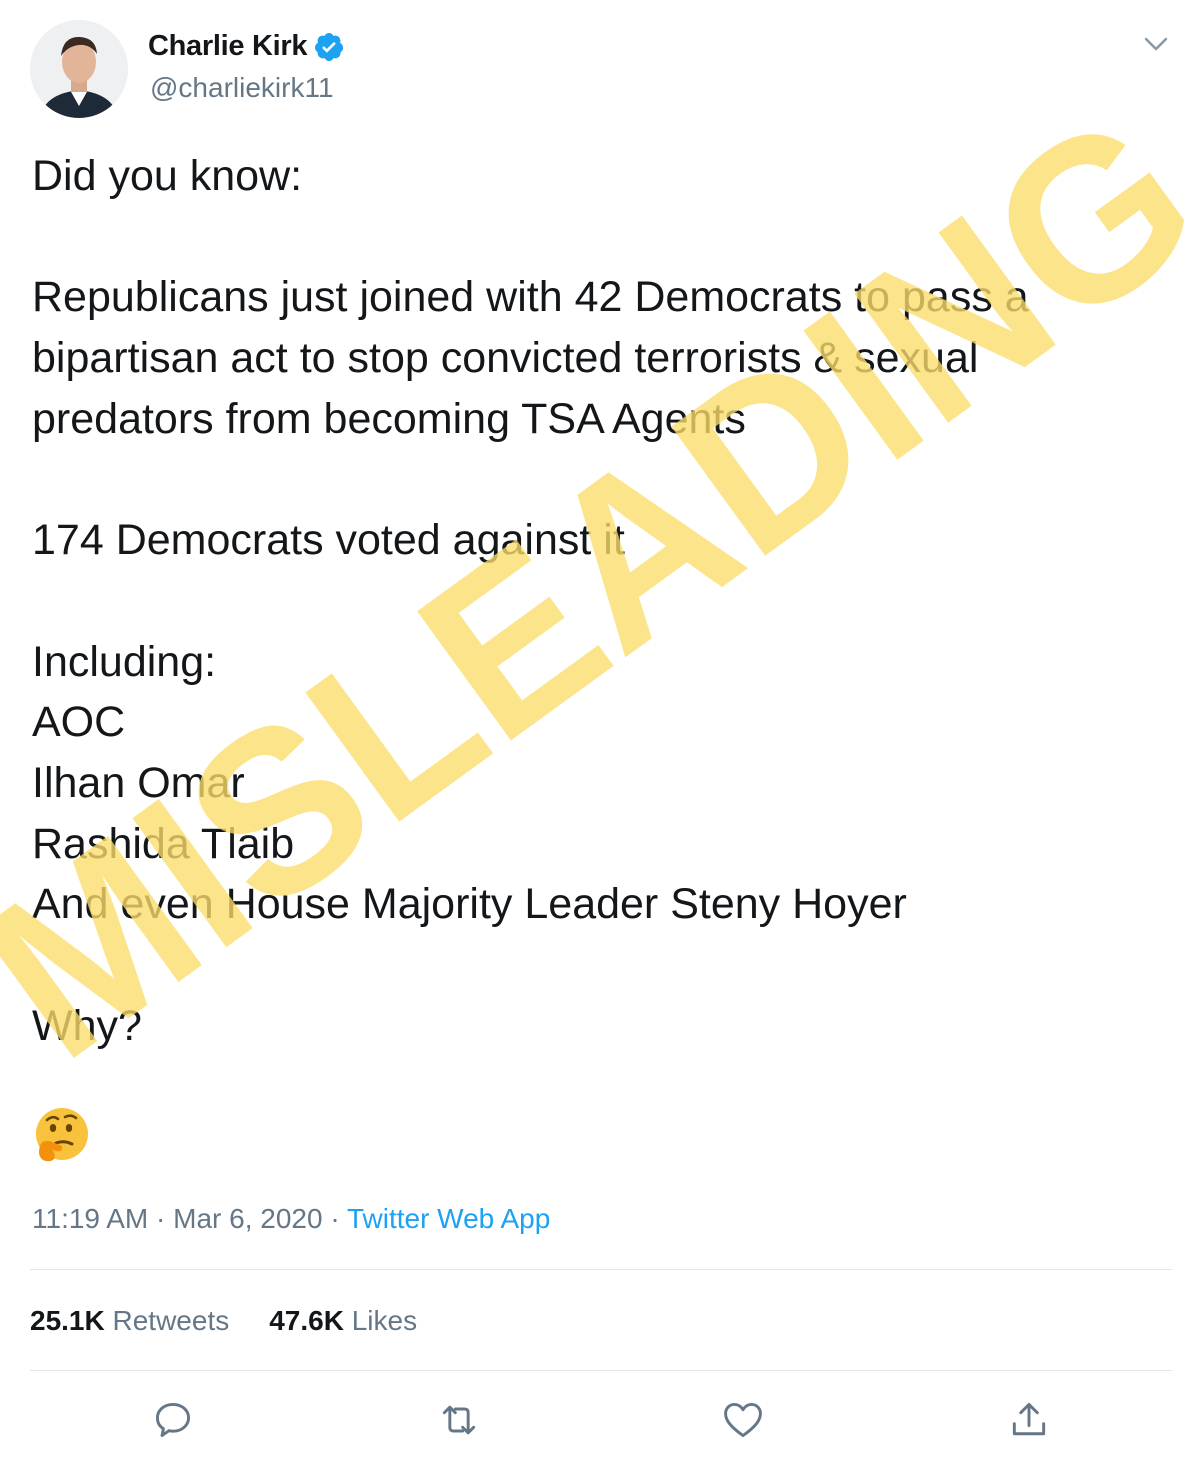 The height and width of the screenshot is (1476, 1200). What do you see at coordinates (448, 1218) in the screenshot?
I see `tweet-source-link: Twitter Web App` at bounding box center [448, 1218].